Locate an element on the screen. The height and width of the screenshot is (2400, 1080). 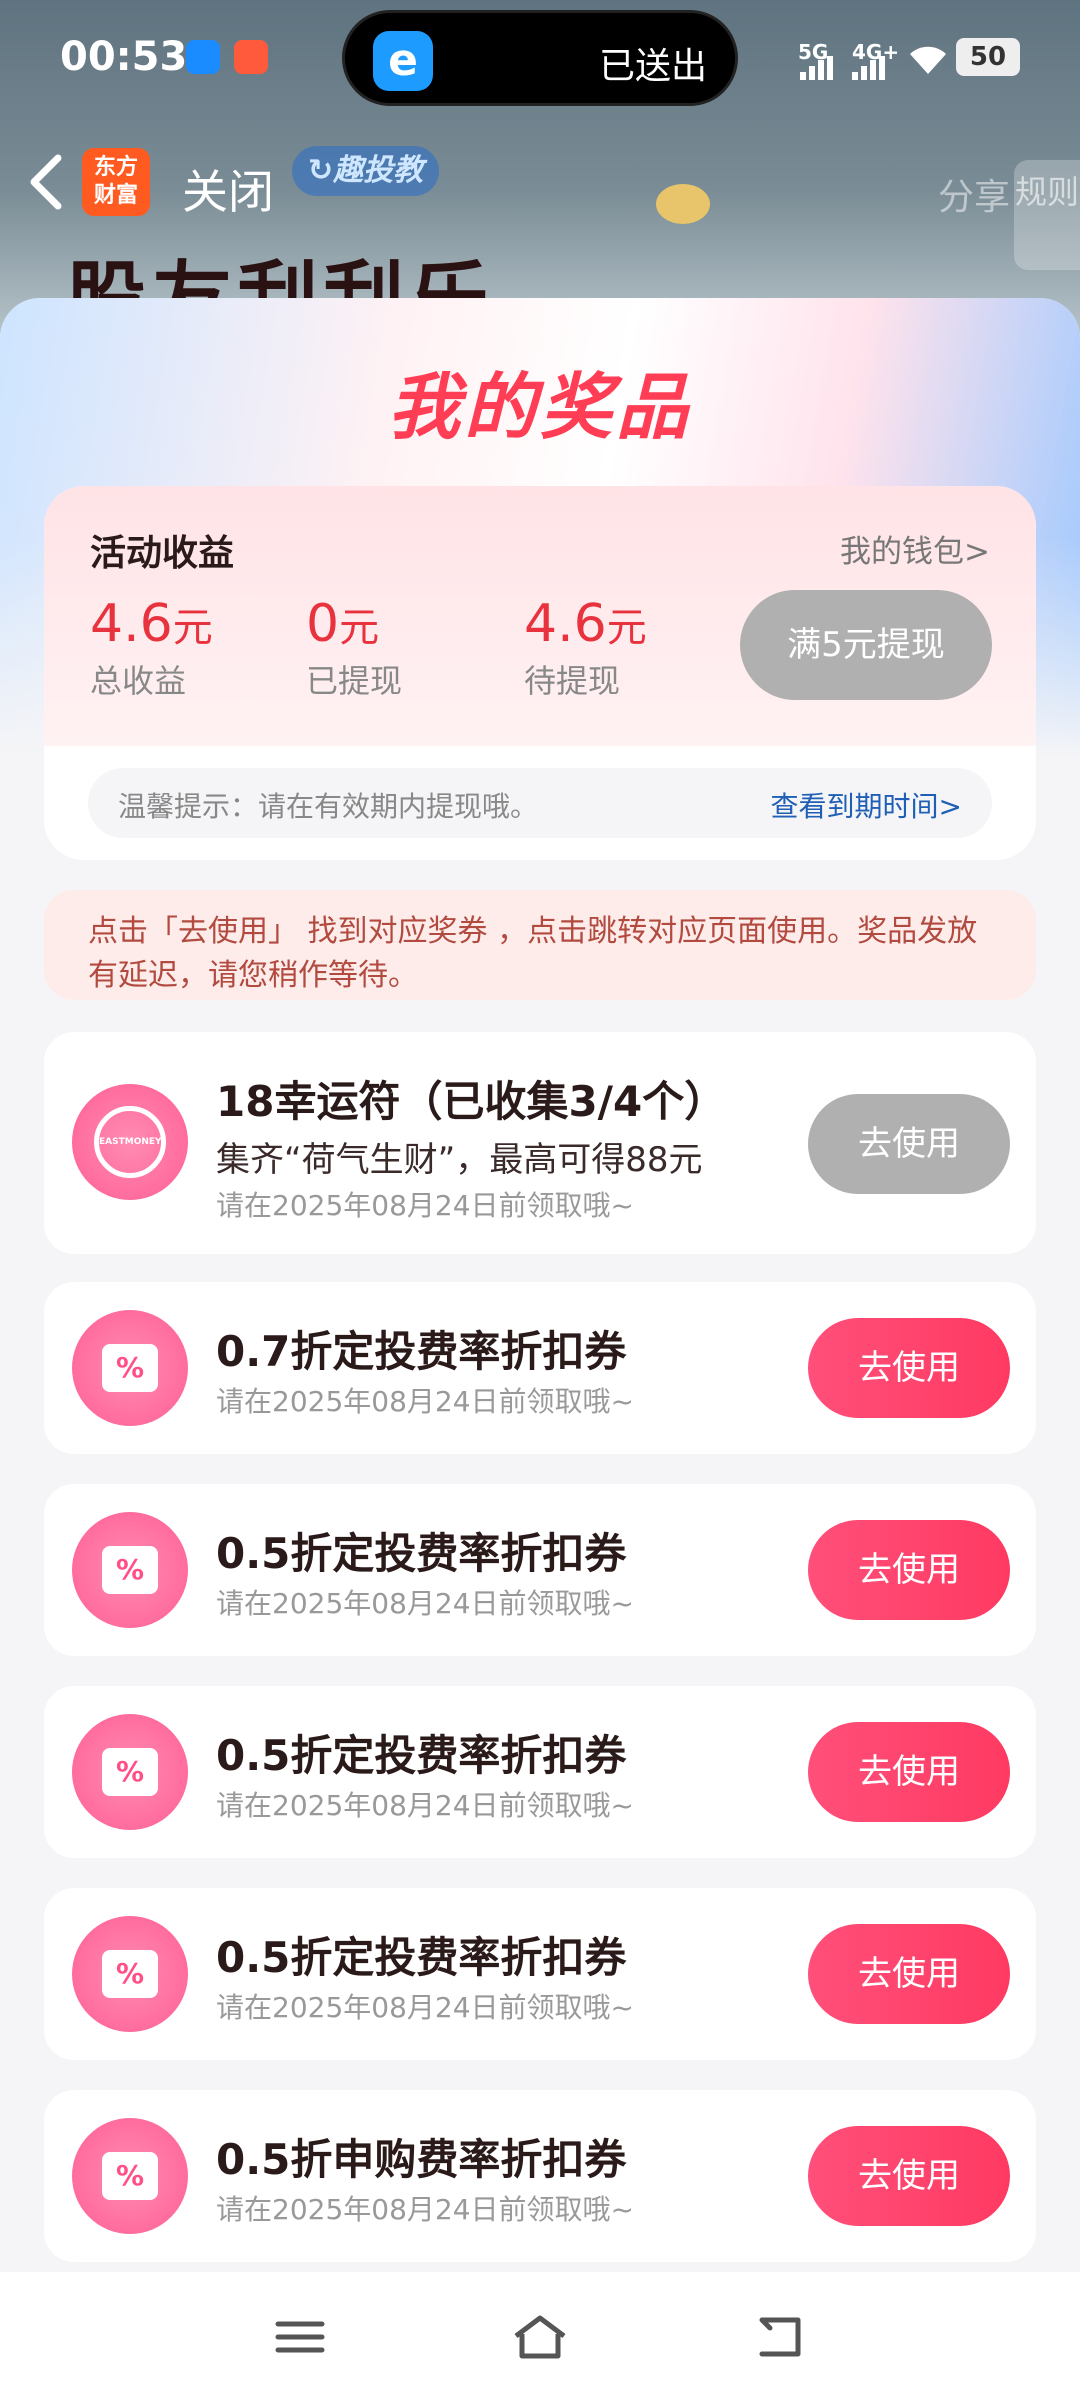
wallet-link: 我的钱包> is located at coordinates (915, 548).